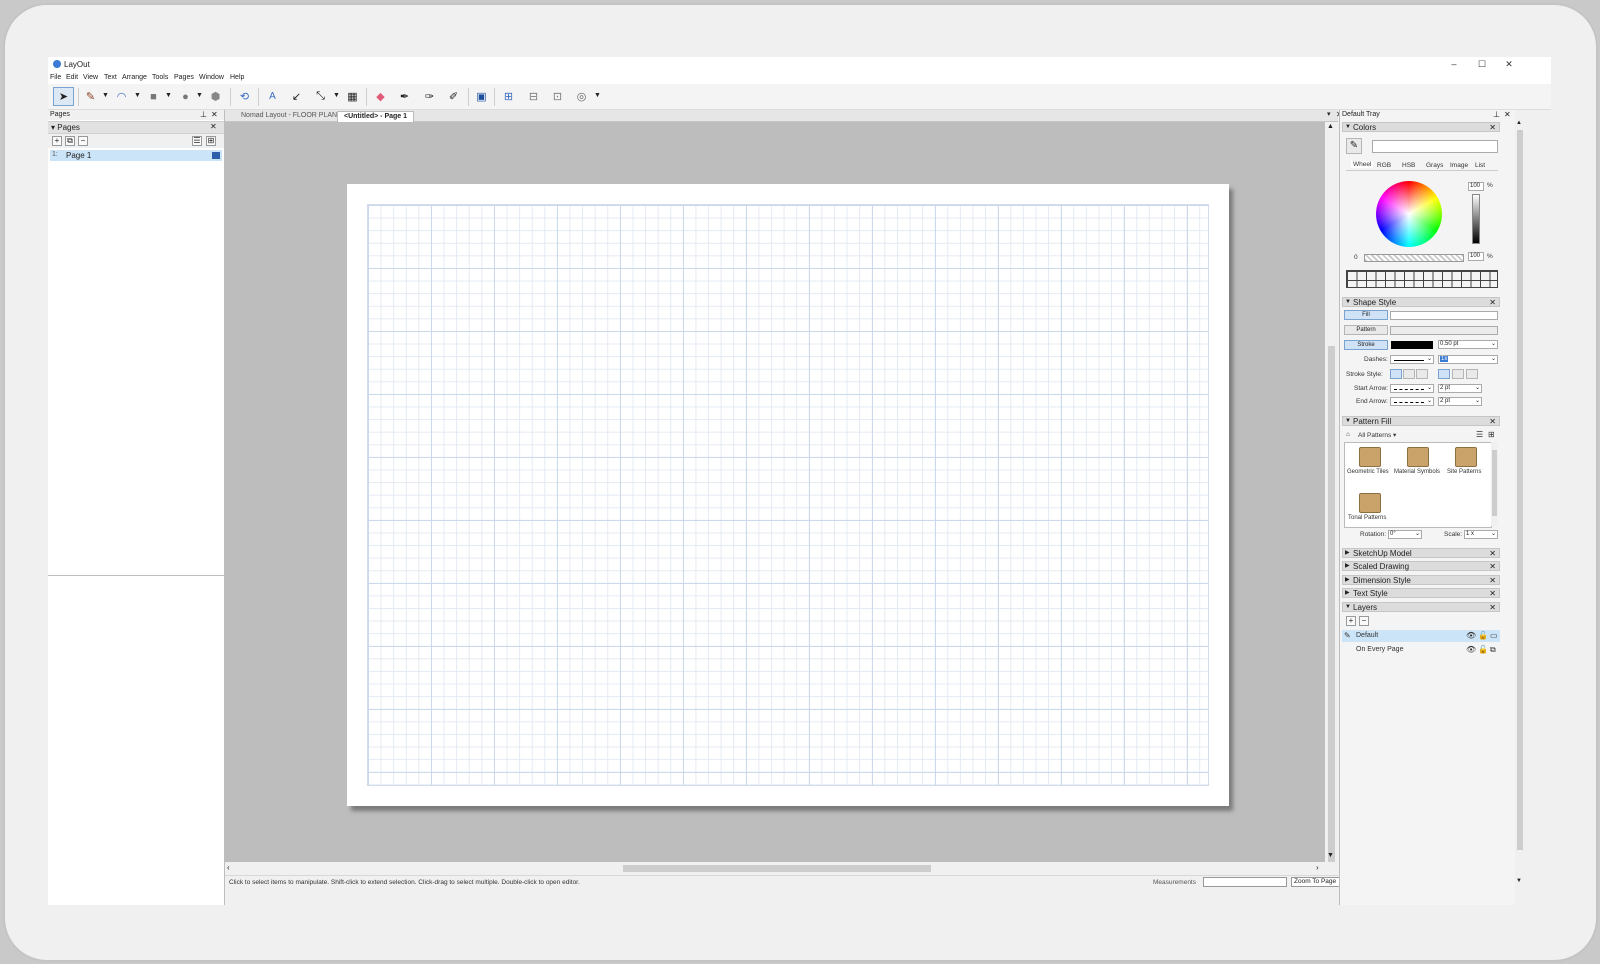 This screenshot has height=964, width=1600. Describe the element at coordinates (289, 116) in the screenshot. I see `tab-nomad-layout: Nomad Layout - FLOOR PLAN` at that location.